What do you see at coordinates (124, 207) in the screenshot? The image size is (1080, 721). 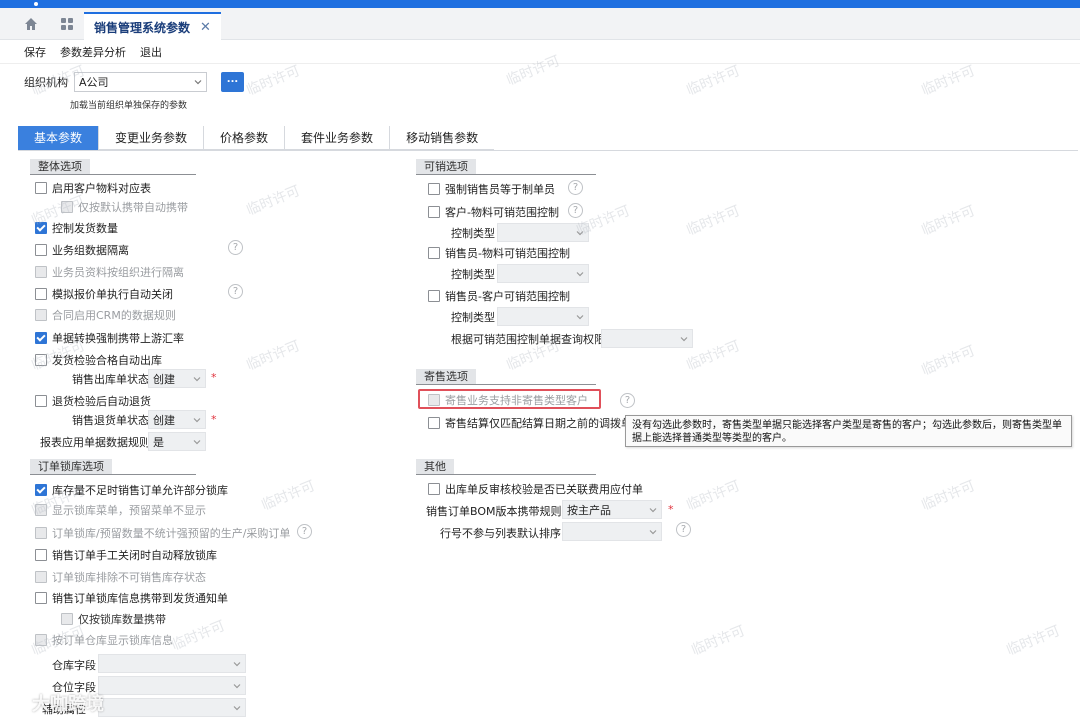 I see `option-default-carry: 仅按默认携带自动携带` at bounding box center [124, 207].